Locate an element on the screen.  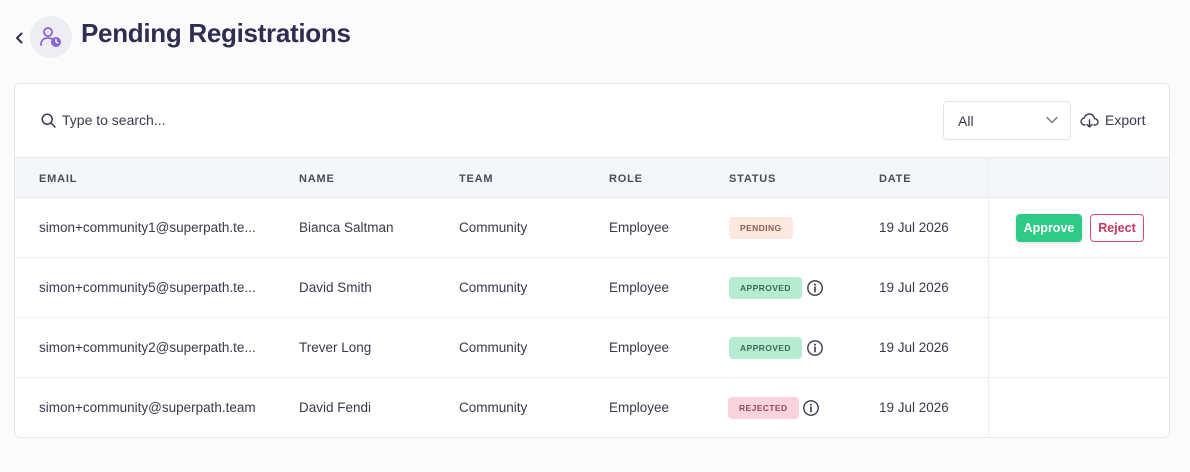
chevron-left-icon is located at coordinates (19, 38).